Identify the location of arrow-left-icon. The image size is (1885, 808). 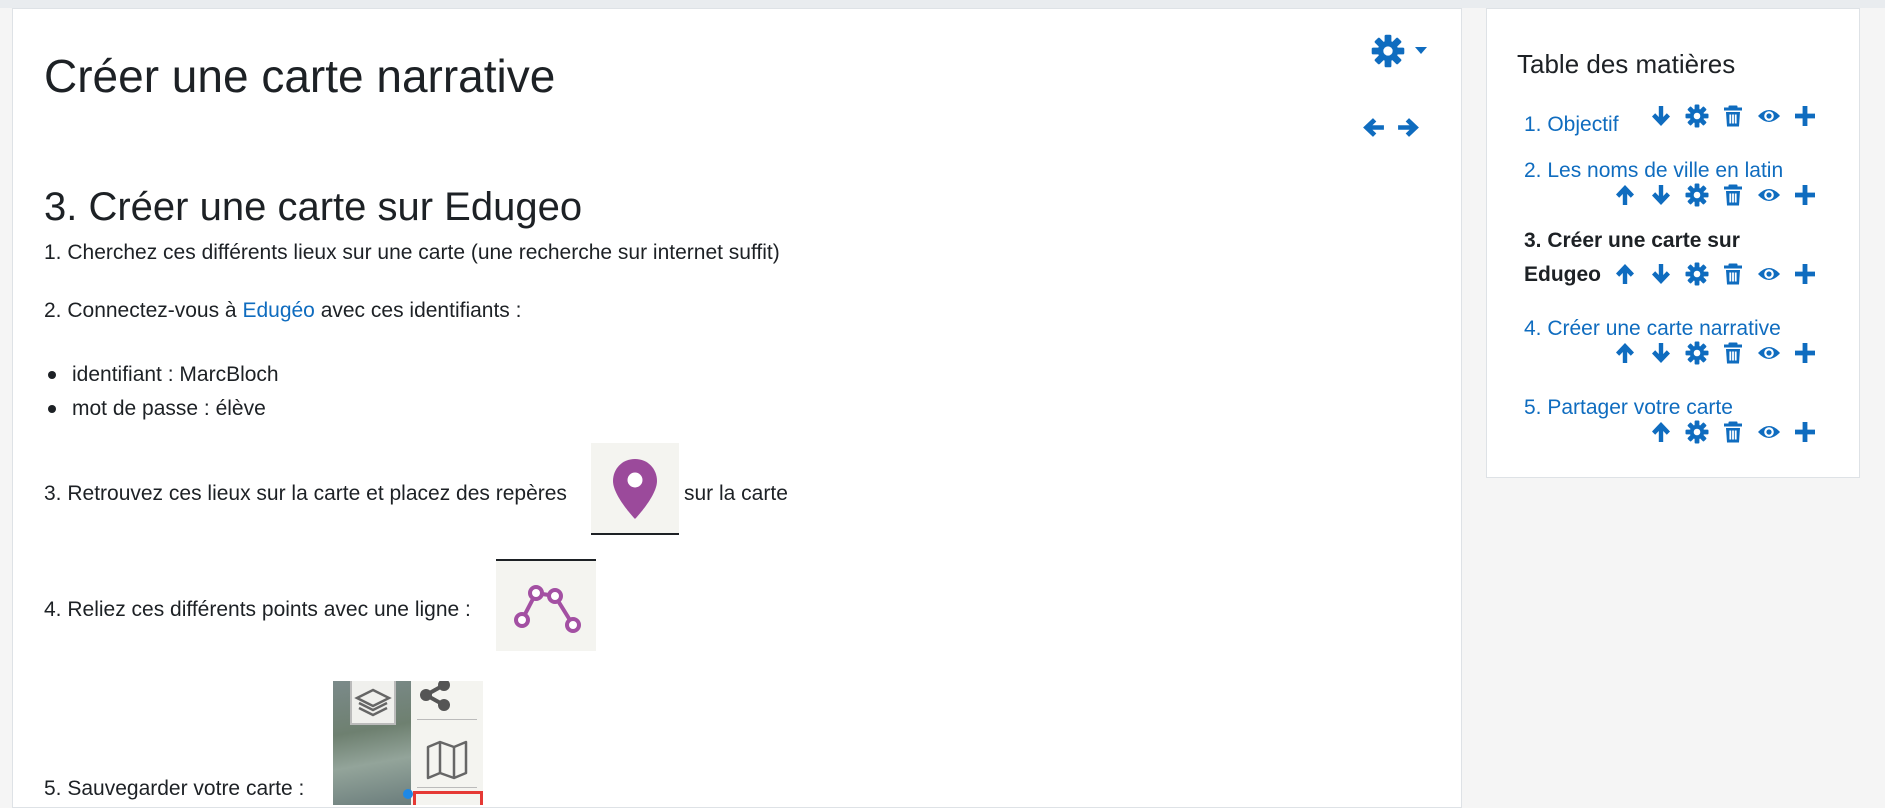
(1373, 127).